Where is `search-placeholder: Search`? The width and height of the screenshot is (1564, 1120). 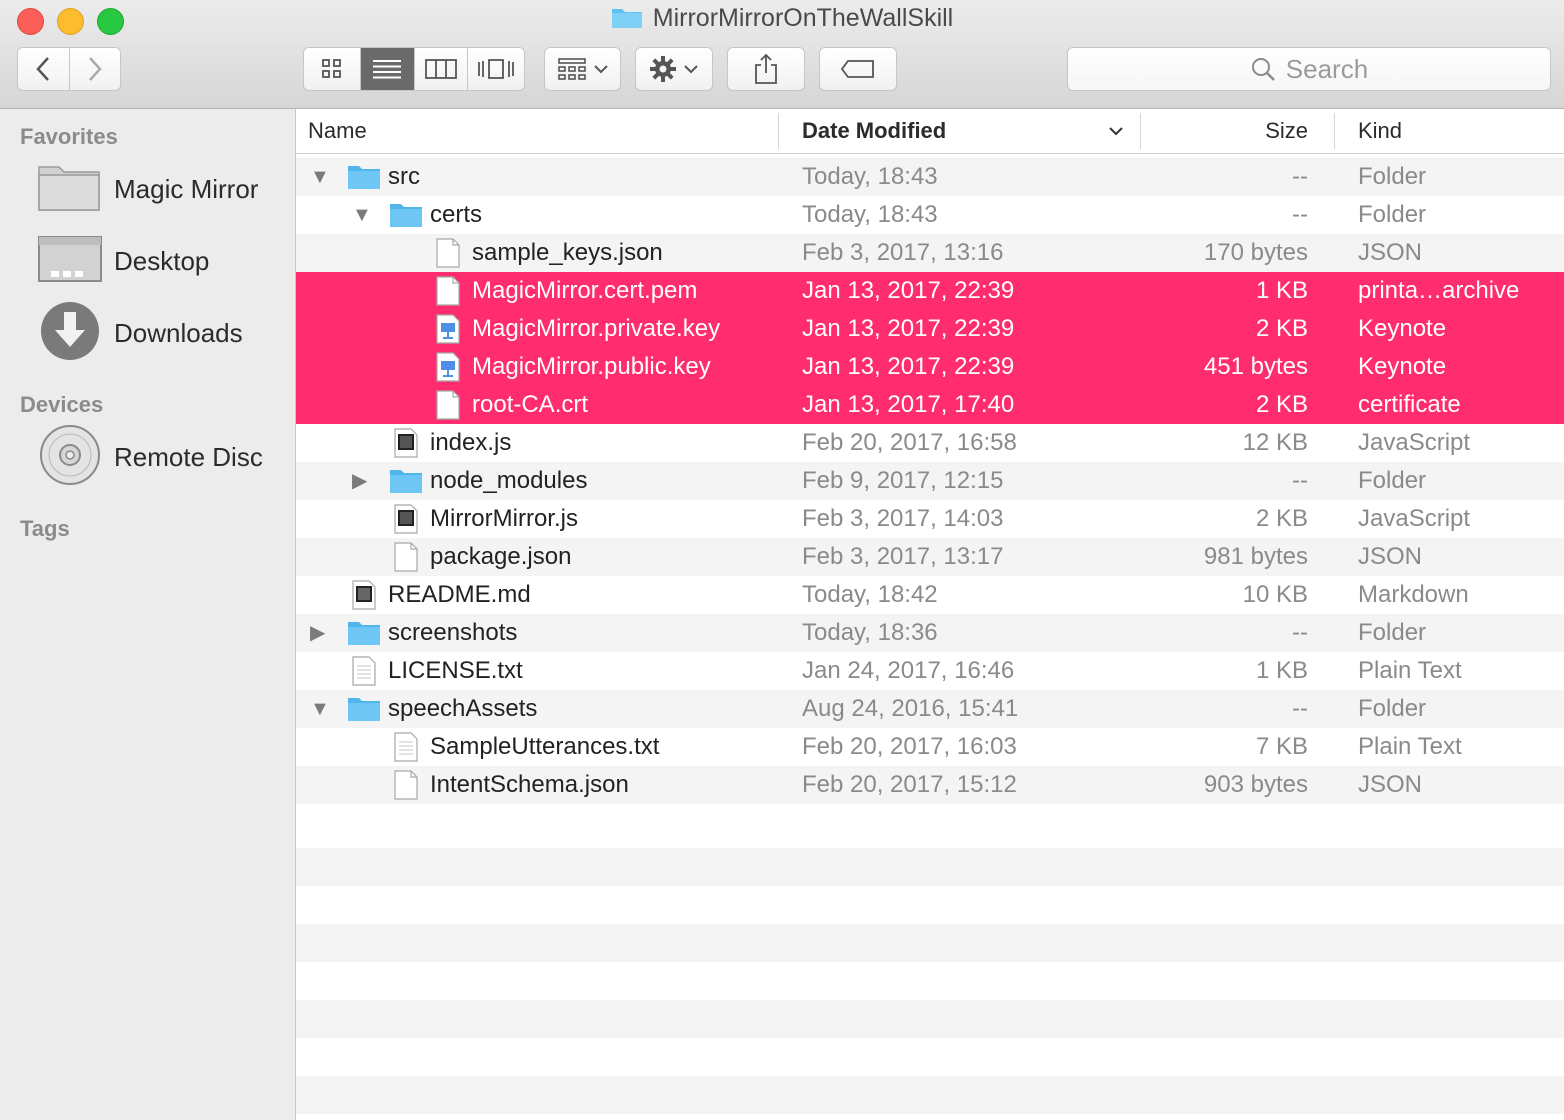 search-placeholder: Search is located at coordinates (1327, 68).